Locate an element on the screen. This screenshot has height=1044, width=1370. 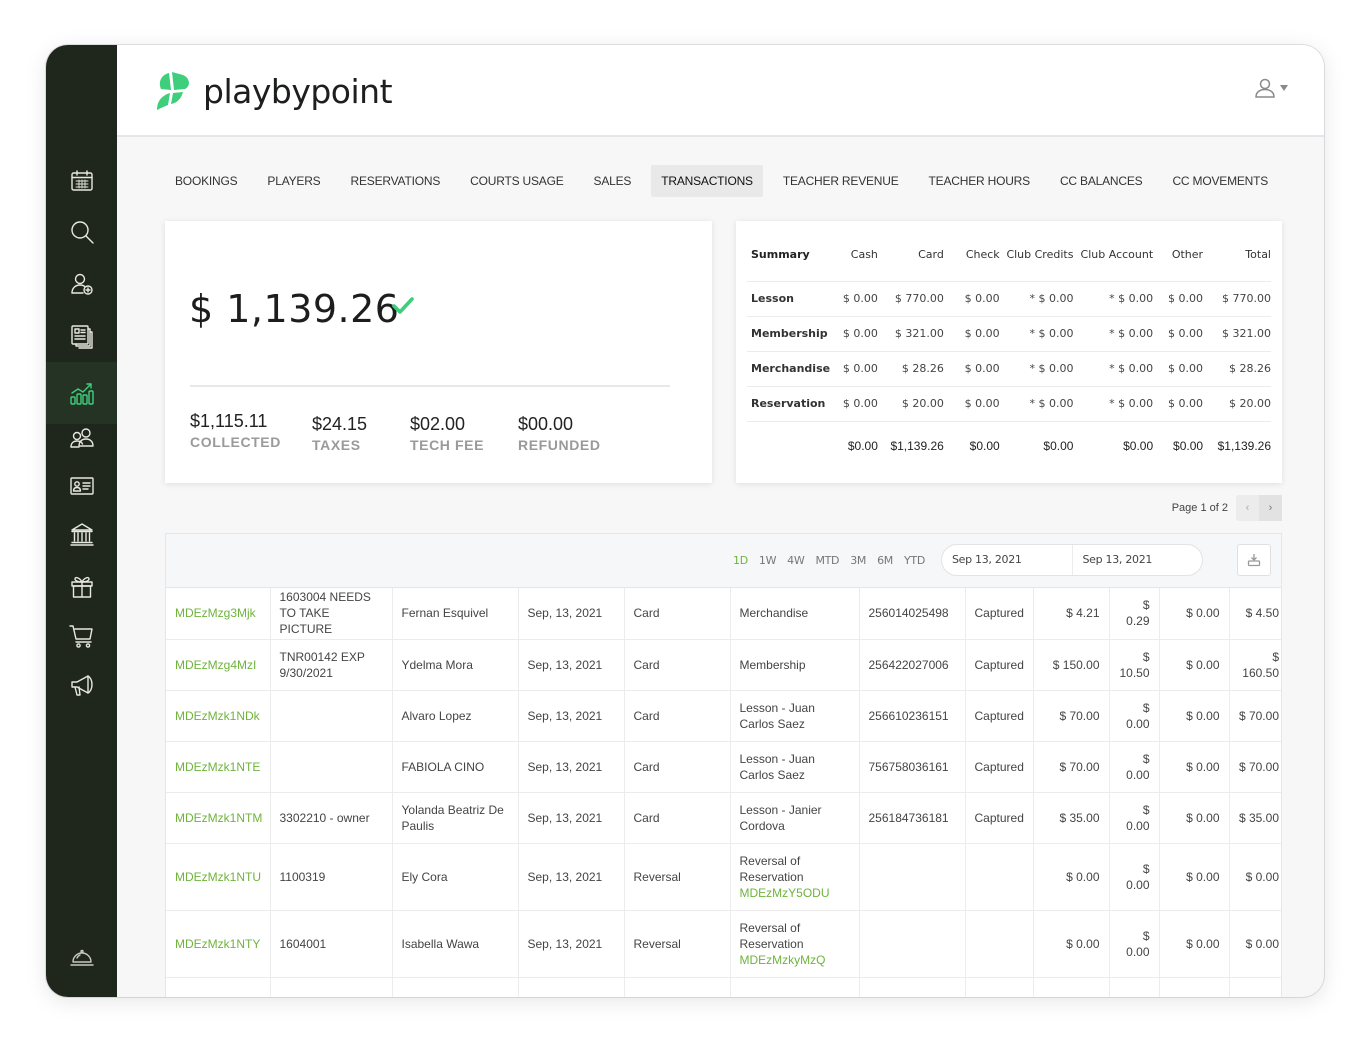
user-menu-button is located at coordinates (1271, 88).